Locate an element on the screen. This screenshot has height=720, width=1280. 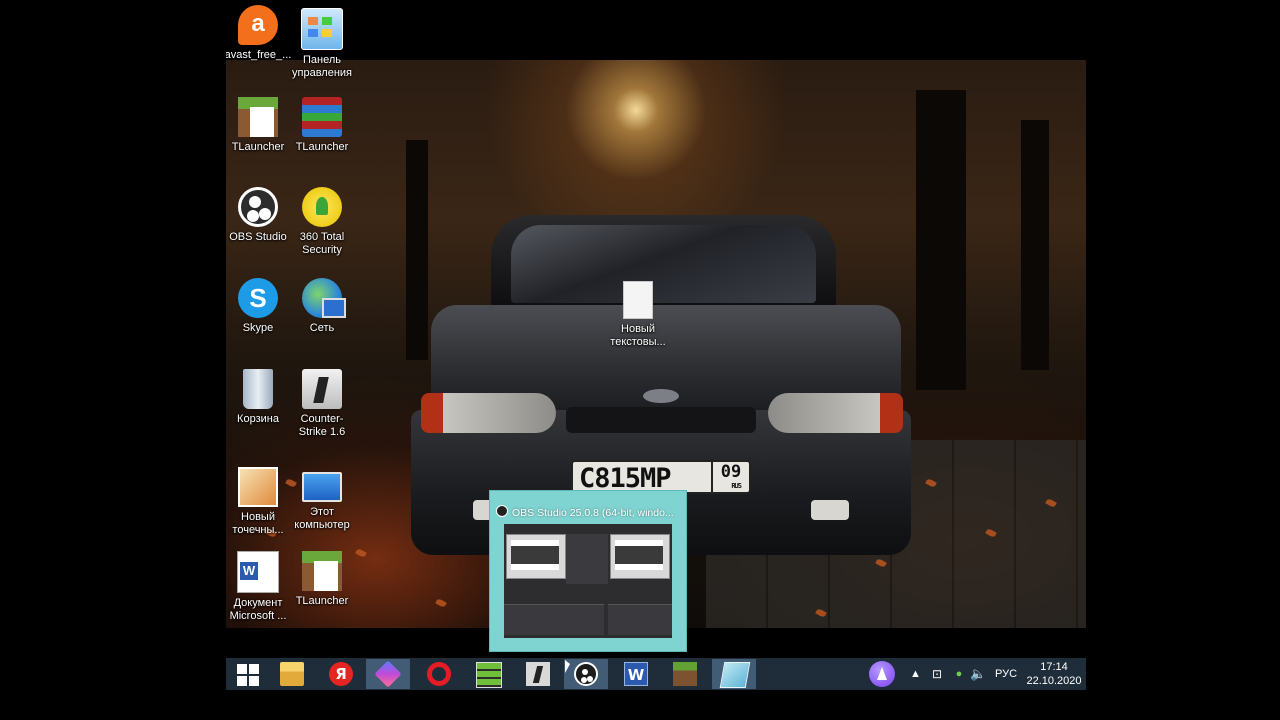
clock-time: 17:14 is located at coordinates (1054, 667).